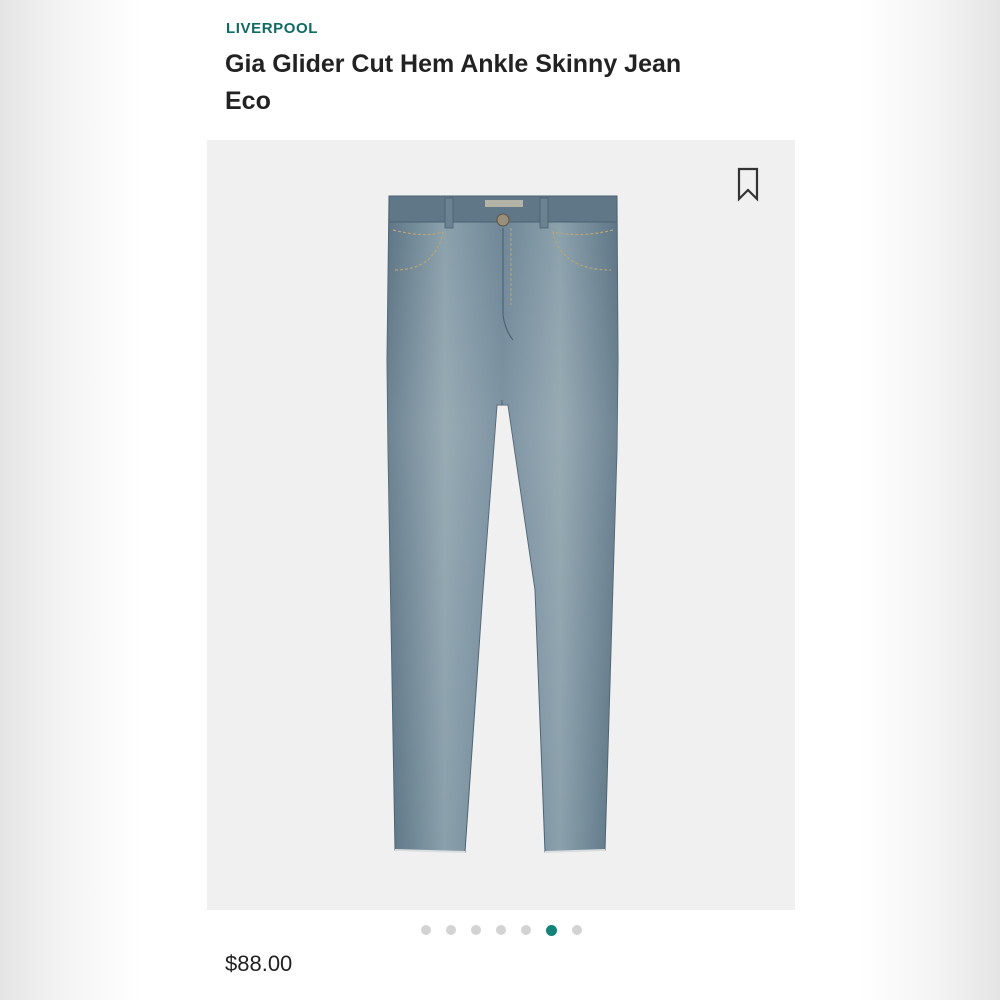  Describe the element at coordinates (551, 930) in the screenshot. I see `carousel-dot-active` at that location.